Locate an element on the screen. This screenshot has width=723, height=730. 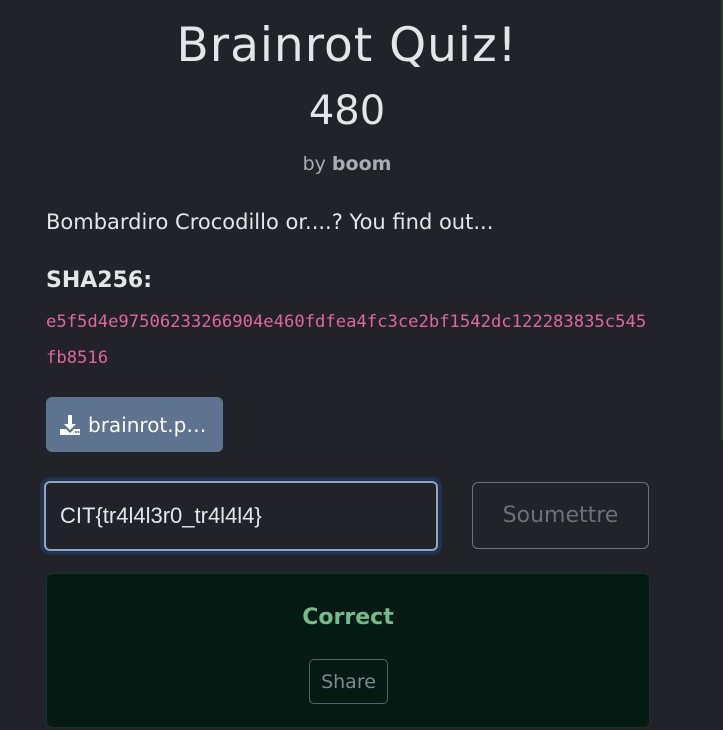
challenge-author: by boom is located at coordinates (347, 164).